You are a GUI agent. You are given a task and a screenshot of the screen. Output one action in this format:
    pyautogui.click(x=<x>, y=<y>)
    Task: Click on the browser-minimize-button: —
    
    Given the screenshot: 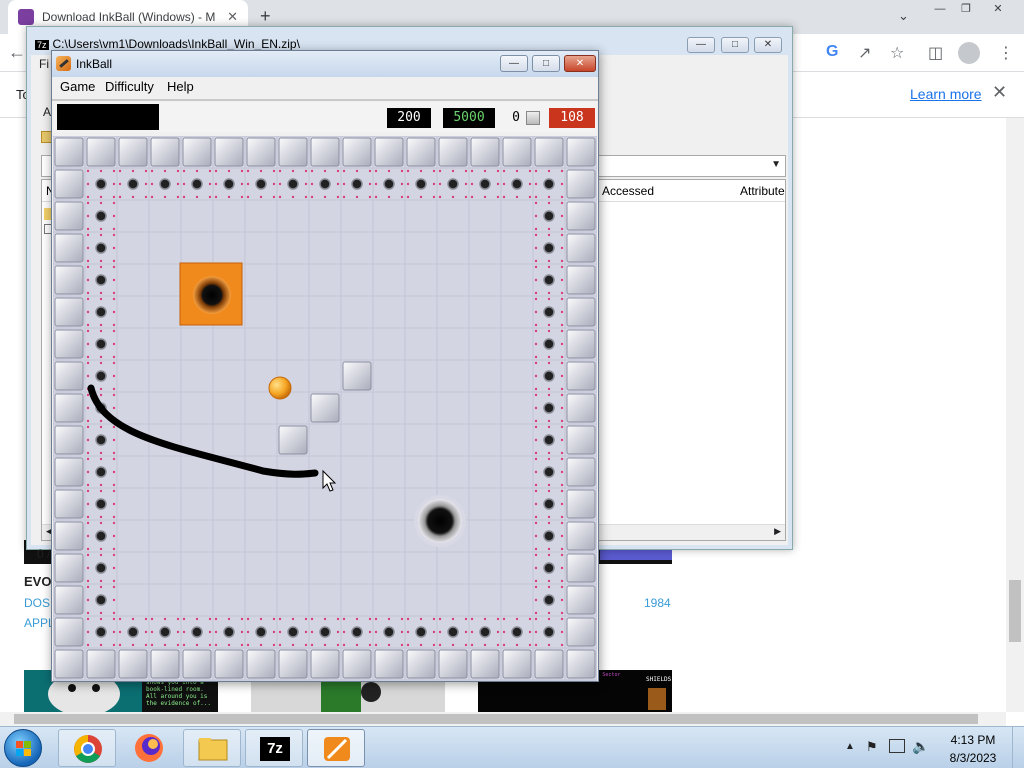 What is the action you would take?
    pyautogui.click(x=940, y=9)
    